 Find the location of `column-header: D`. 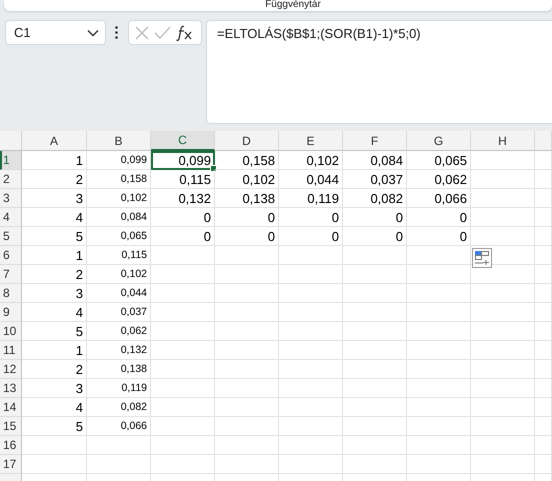

column-header: D is located at coordinates (247, 141).